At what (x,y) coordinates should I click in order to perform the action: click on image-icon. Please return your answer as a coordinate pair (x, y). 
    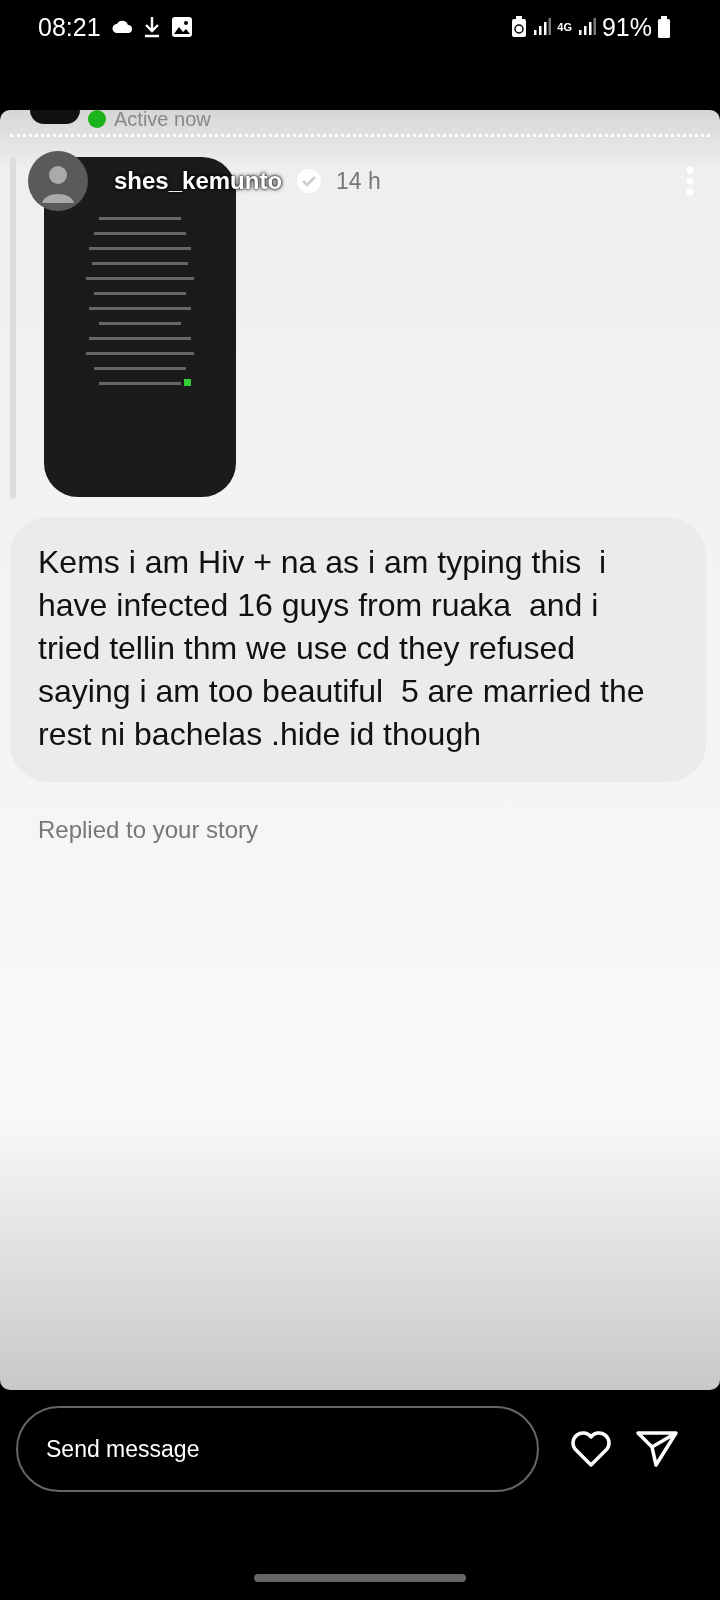
    Looking at the image, I should click on (181, 27).